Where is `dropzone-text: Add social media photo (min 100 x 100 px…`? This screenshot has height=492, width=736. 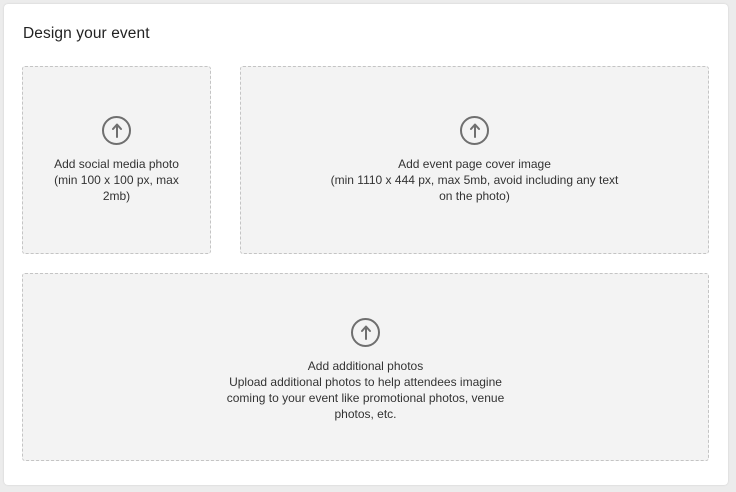 dropzone-text: Add social media photo (min 100 x 100 px… is located at coordinates (117, 180).